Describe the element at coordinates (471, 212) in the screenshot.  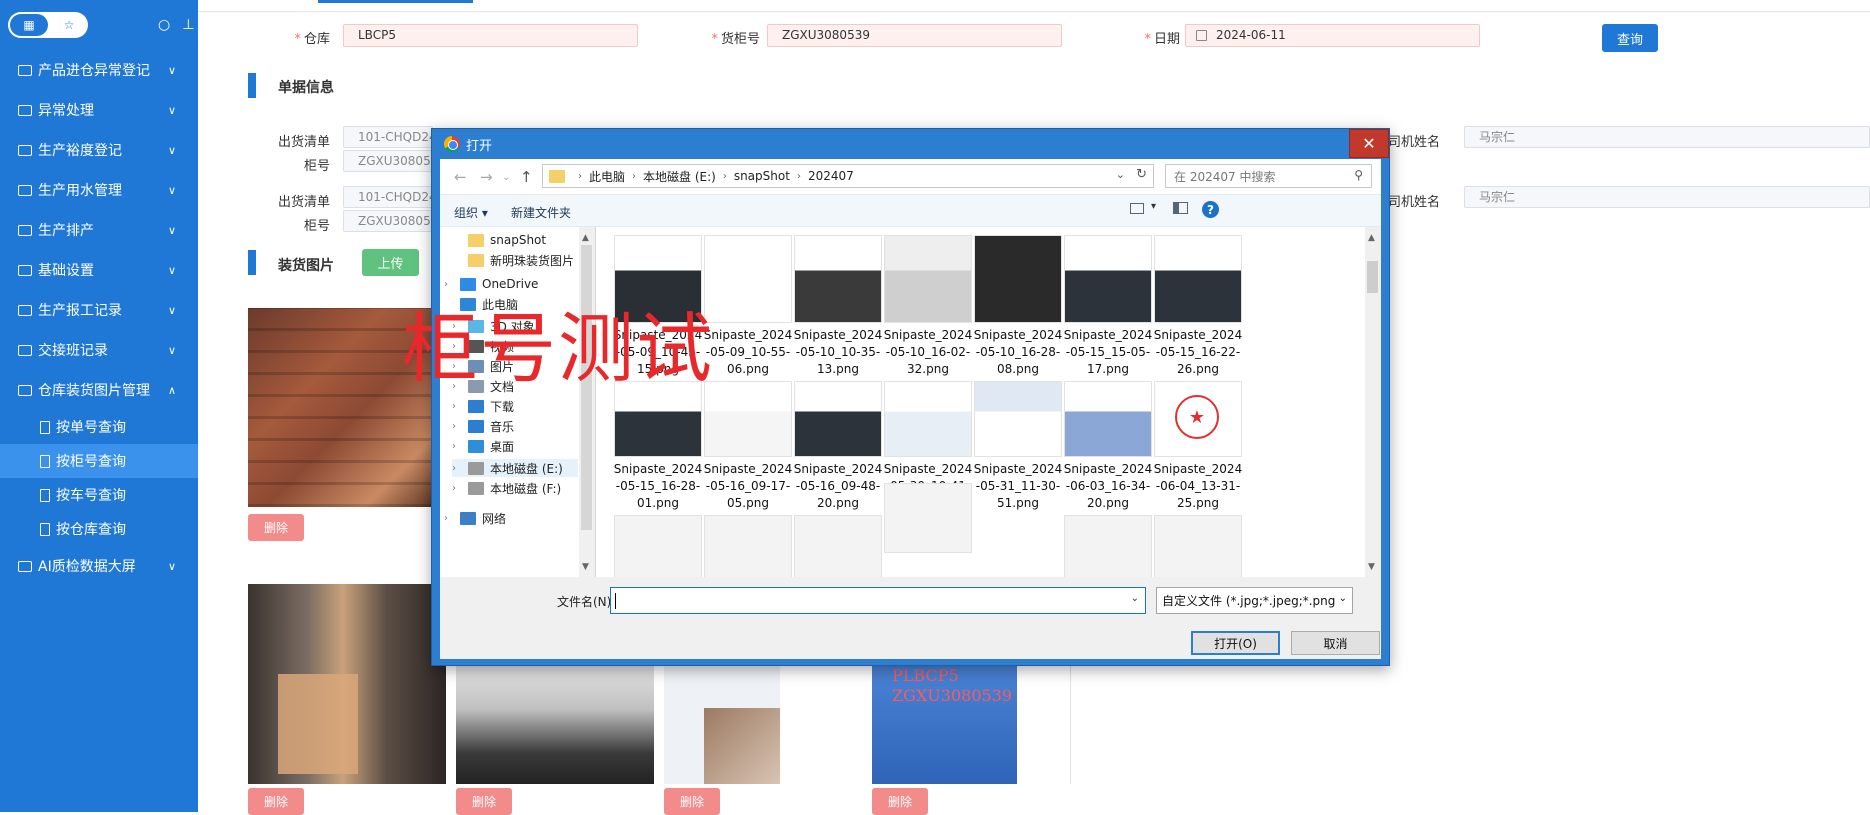
I see `organize-menu: 组织 ▾` at that location.